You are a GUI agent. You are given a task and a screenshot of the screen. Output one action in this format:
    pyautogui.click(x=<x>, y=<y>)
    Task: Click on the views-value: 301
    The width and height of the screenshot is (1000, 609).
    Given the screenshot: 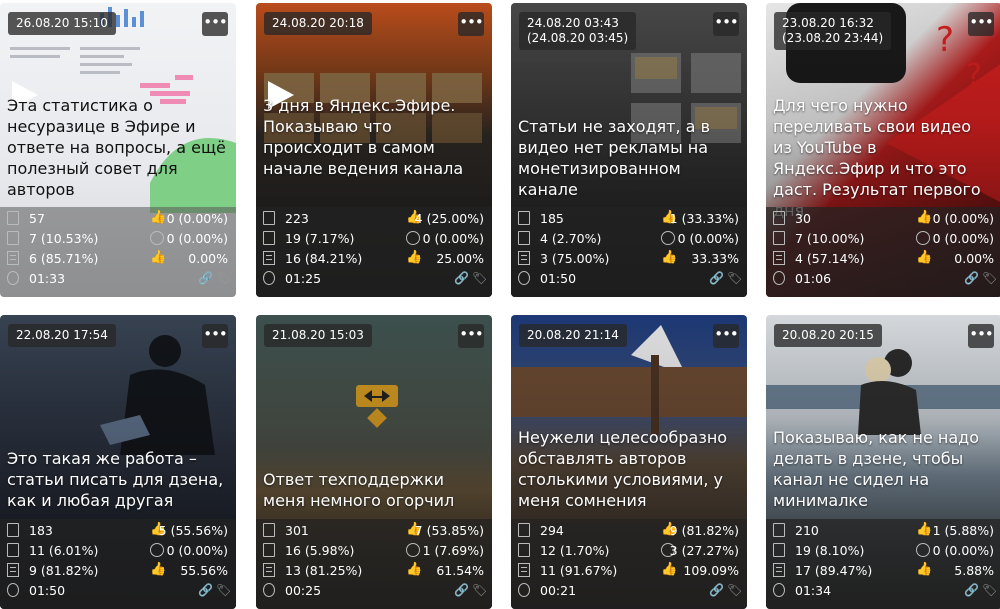 What is the action you would take?
    pyautogui.click(x=297, y=530)
    